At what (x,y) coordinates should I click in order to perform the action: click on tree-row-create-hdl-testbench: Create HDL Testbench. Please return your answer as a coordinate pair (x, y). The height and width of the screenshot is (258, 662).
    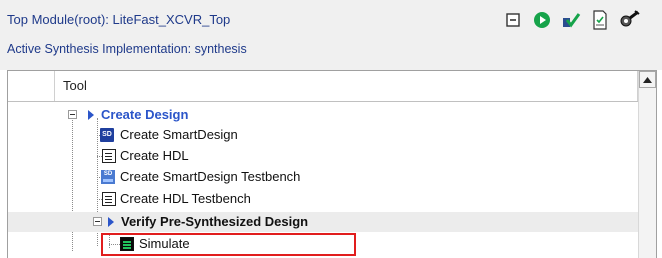
    Looking at the image, I should click on (323, 199).